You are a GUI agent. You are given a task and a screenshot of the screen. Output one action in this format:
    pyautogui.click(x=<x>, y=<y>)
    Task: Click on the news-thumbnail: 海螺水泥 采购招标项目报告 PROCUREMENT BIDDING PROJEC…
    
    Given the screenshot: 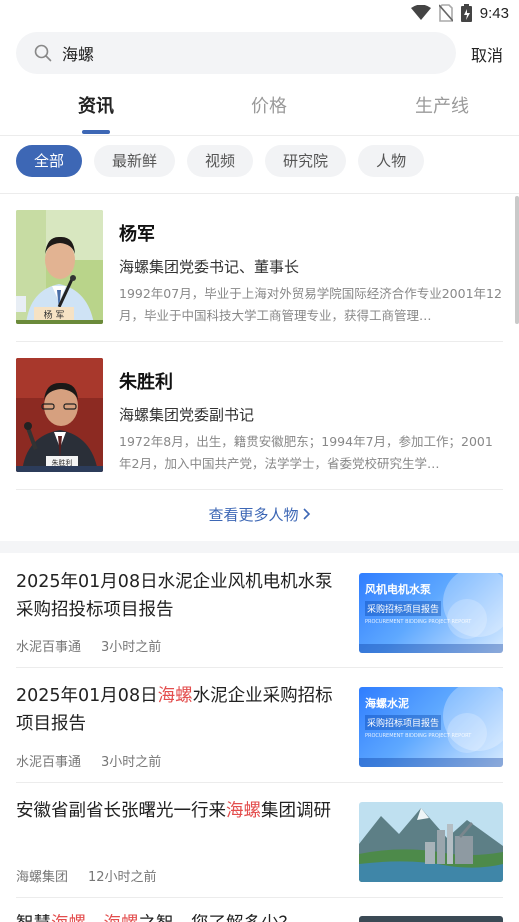 What is the action you would take?
    pyautogui.click(x=431, y=727)
    